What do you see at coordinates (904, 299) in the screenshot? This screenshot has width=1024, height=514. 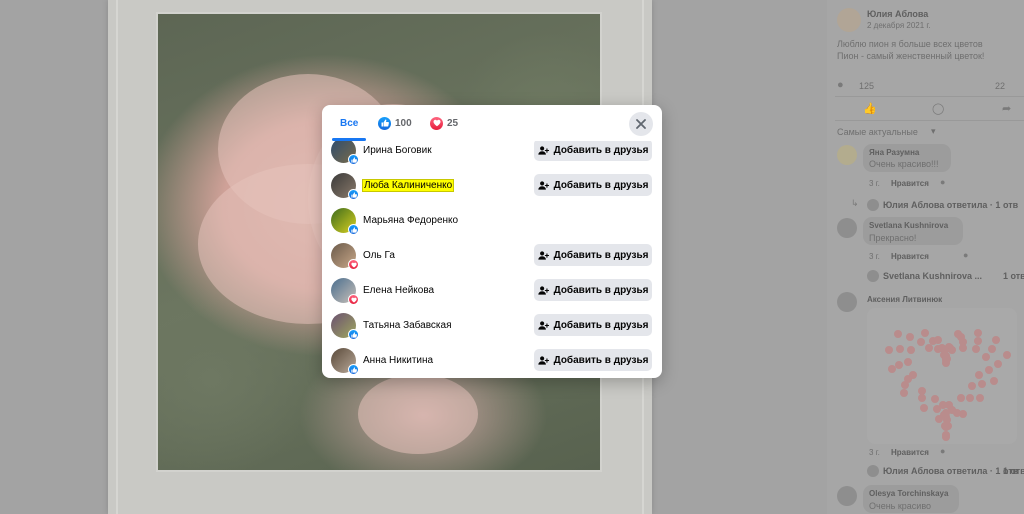 I see `comment-author: Аксения Литвинюк` at bounding box center [904, 299].